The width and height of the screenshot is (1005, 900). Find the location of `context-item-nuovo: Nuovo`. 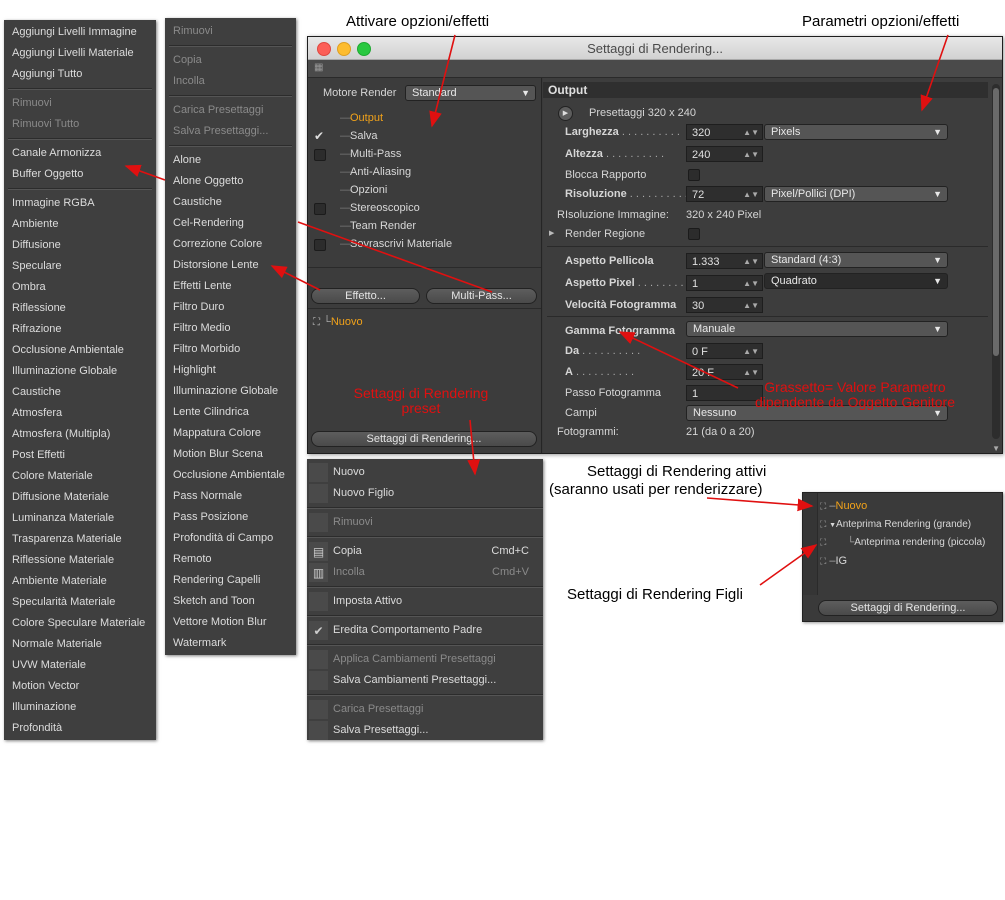

context-item-nuovo: Nuovo is located at coordinates (425, 472).